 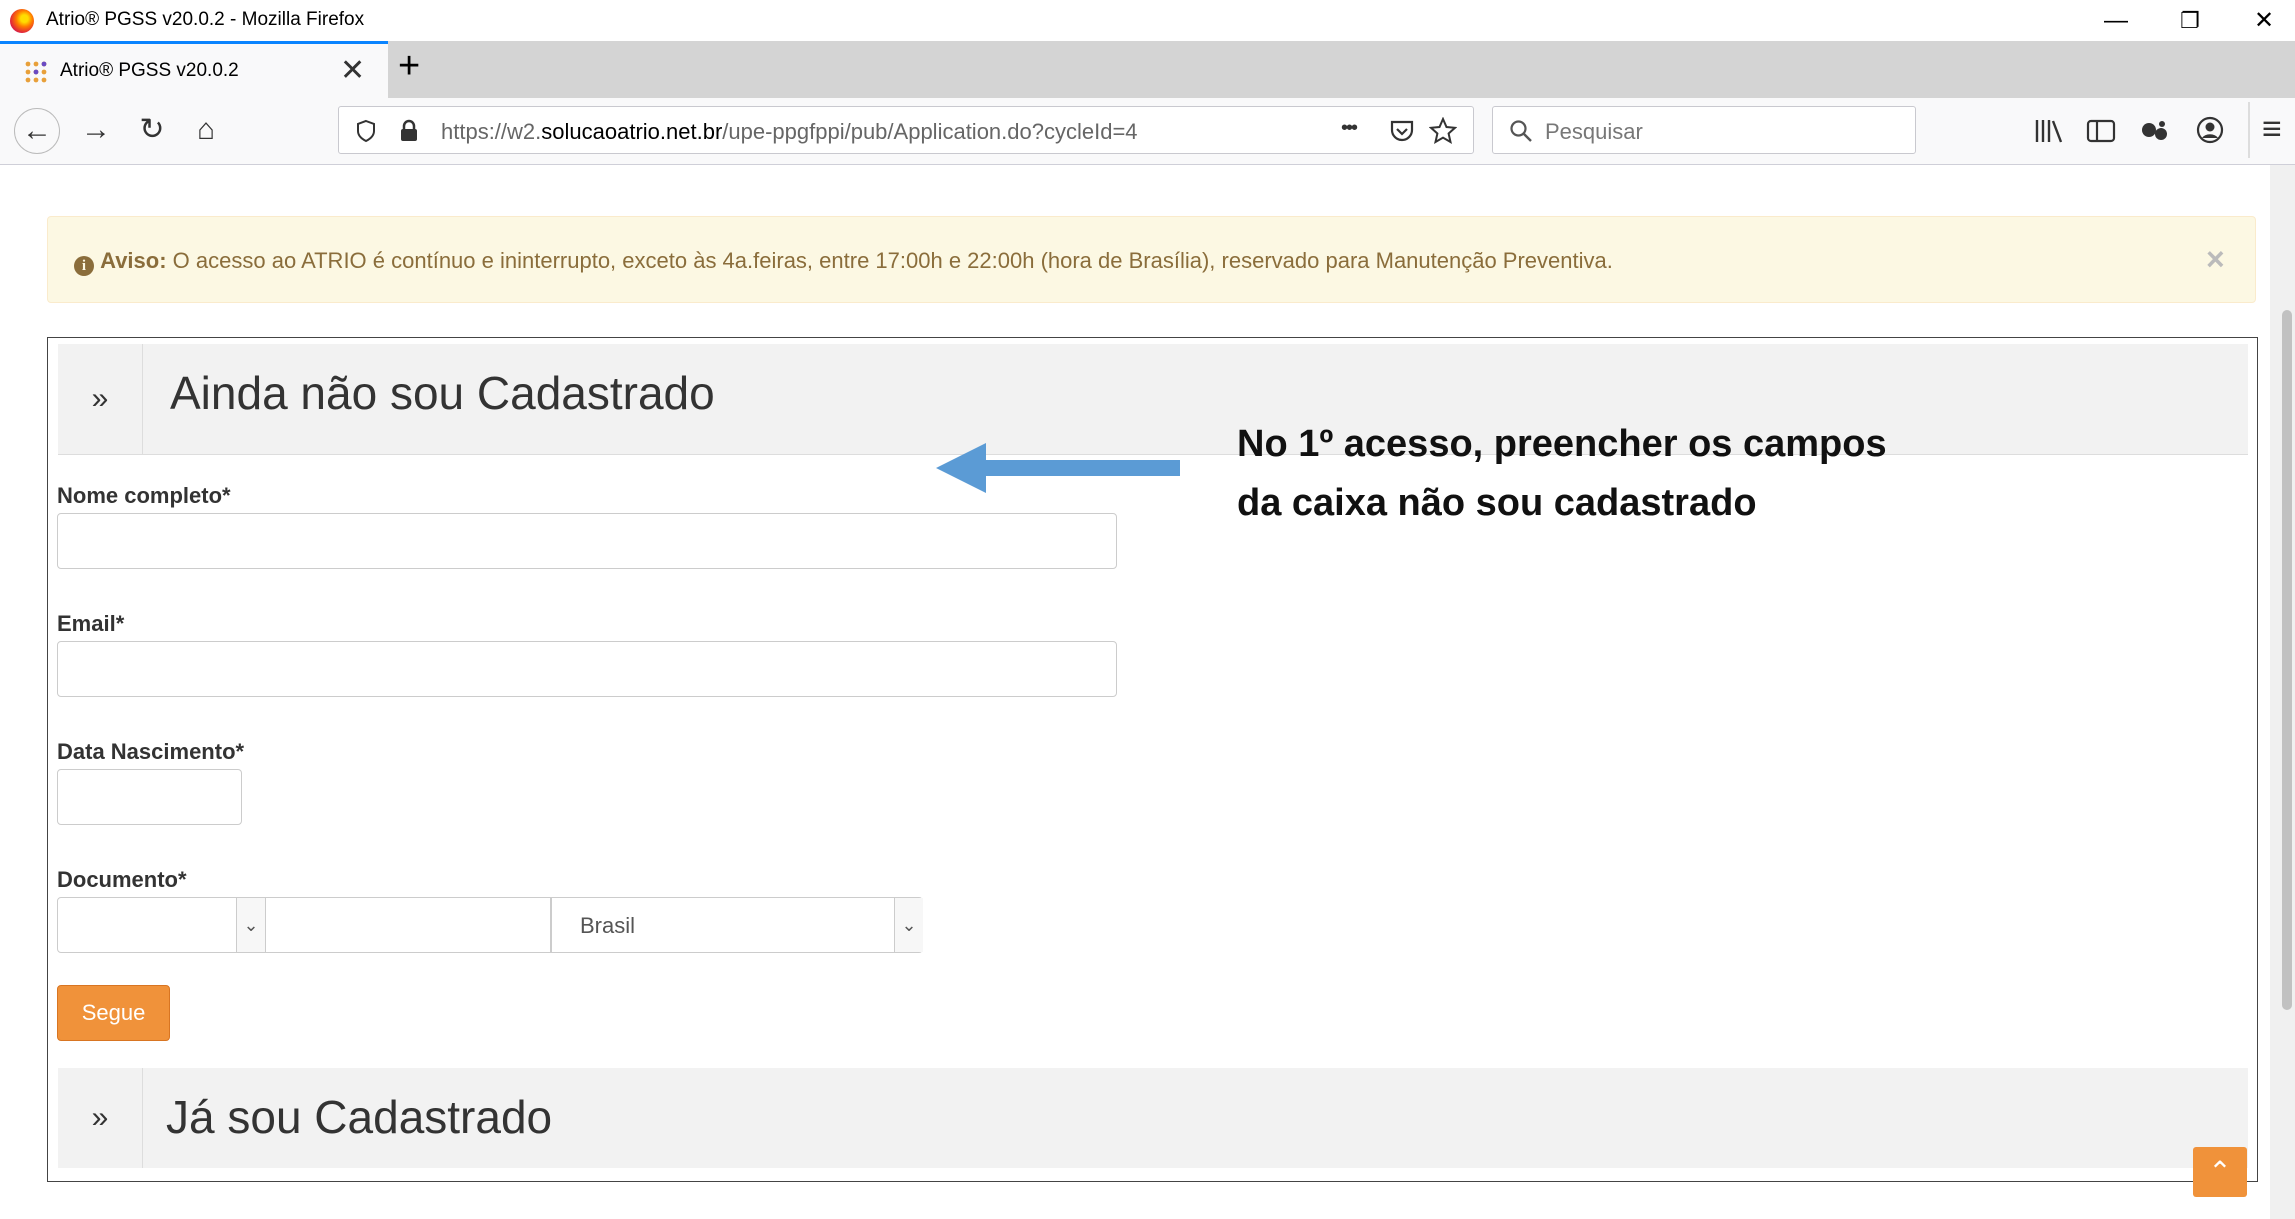 I want to click on annotation-arrow, so click(x=1058, y=468).